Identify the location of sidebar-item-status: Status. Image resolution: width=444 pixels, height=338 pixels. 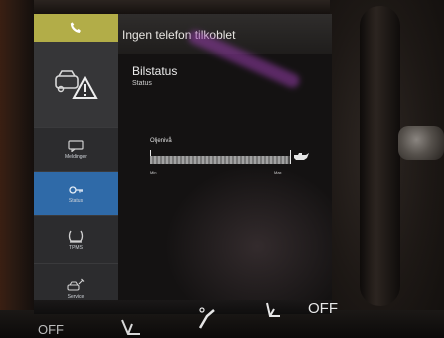
(76, 194).